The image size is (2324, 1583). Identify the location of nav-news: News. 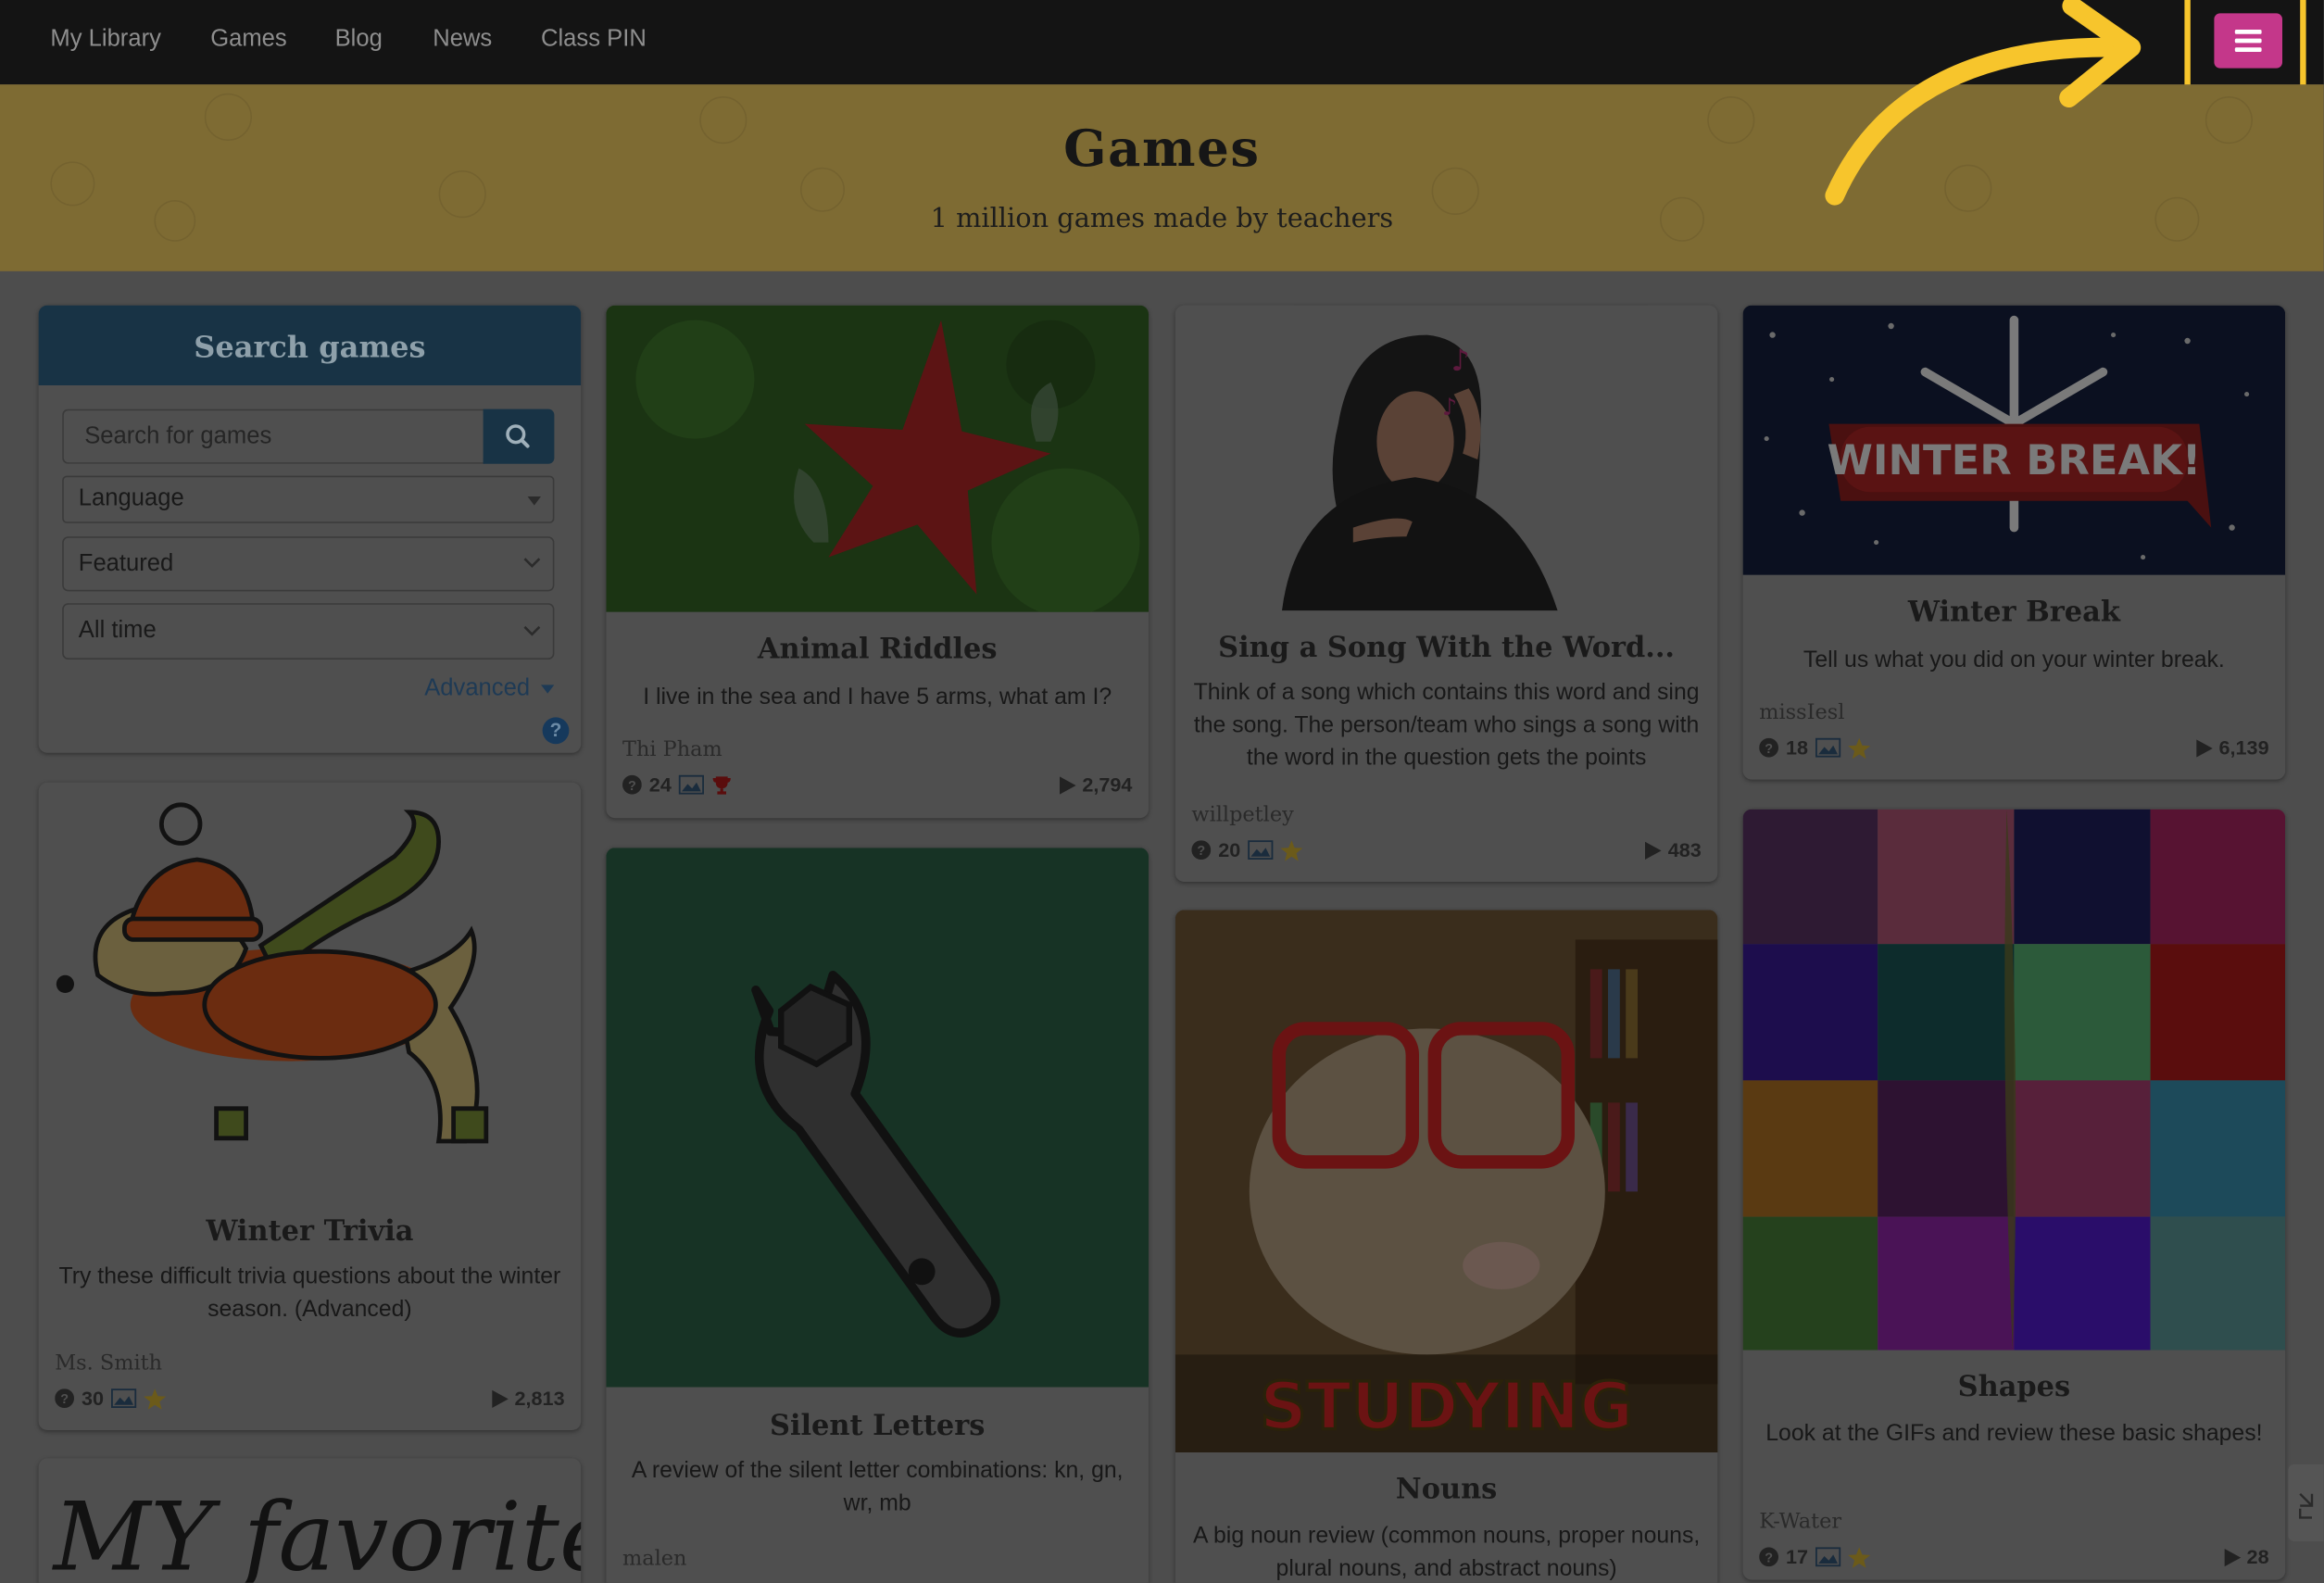
(463, 40).